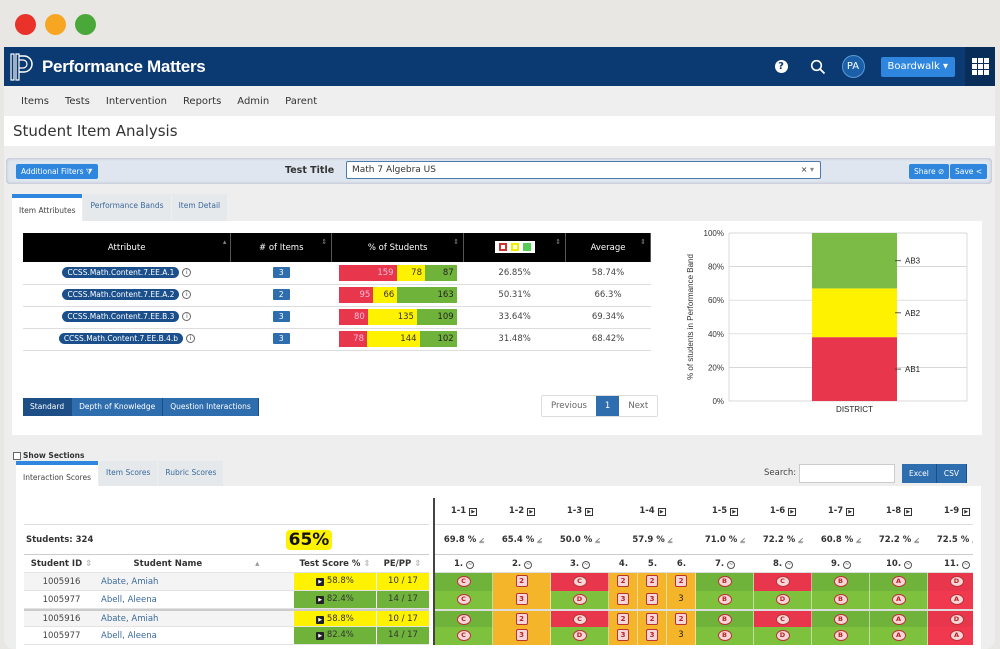  What do you see at coordinates (281, 294) in the screenshot?
I see `item-count-badge: 2` at bounding box center [281, 294].